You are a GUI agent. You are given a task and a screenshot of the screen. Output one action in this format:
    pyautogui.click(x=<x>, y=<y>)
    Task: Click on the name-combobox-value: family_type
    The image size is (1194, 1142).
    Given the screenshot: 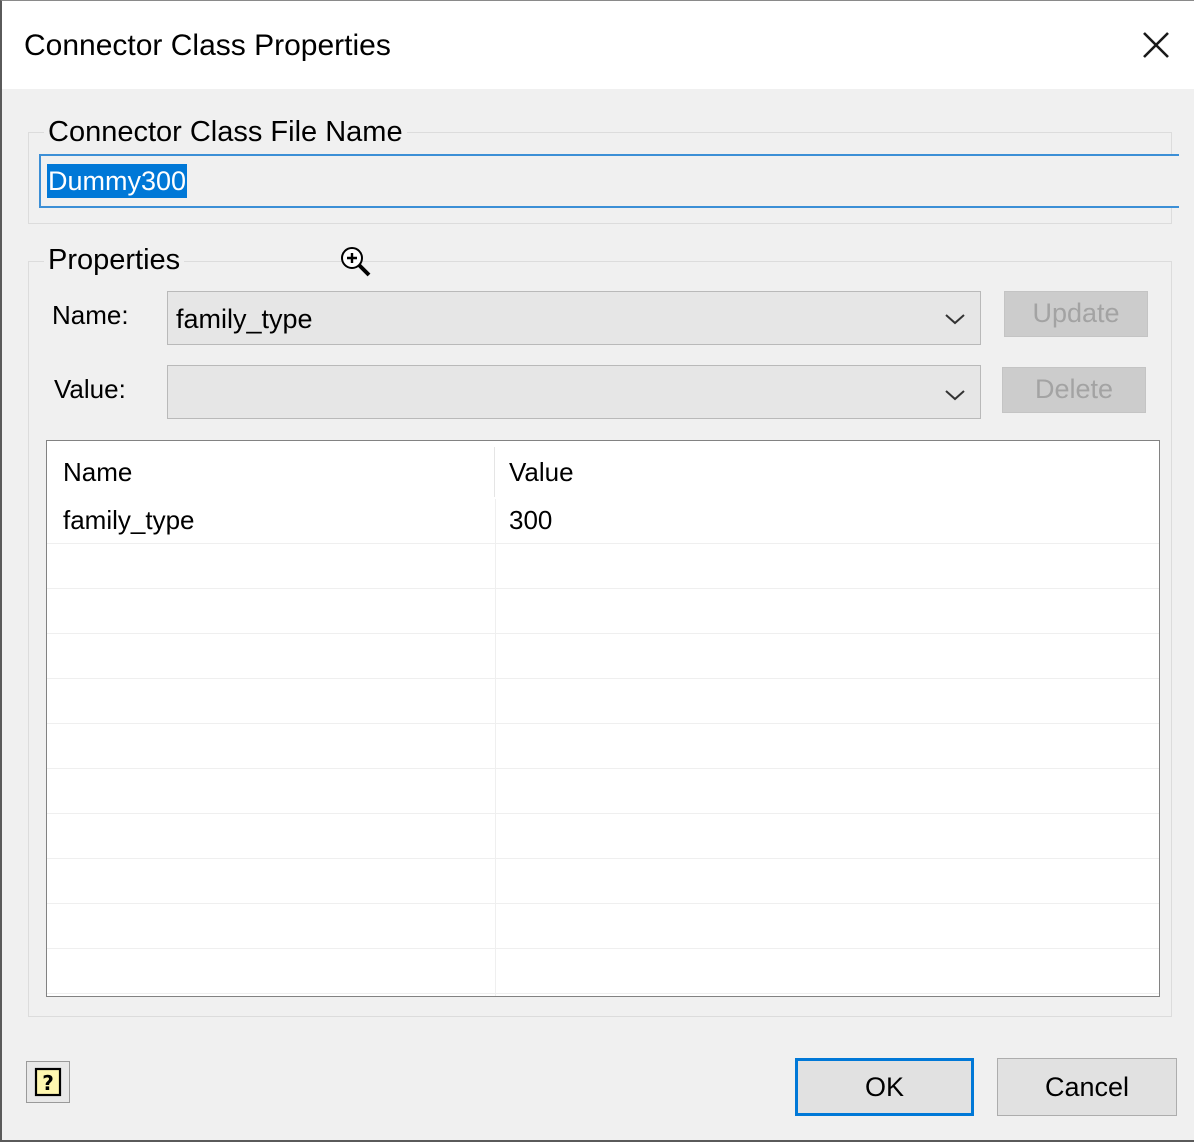 What is the action you would take?
    pyautogui.click(x=244, y=319)
    